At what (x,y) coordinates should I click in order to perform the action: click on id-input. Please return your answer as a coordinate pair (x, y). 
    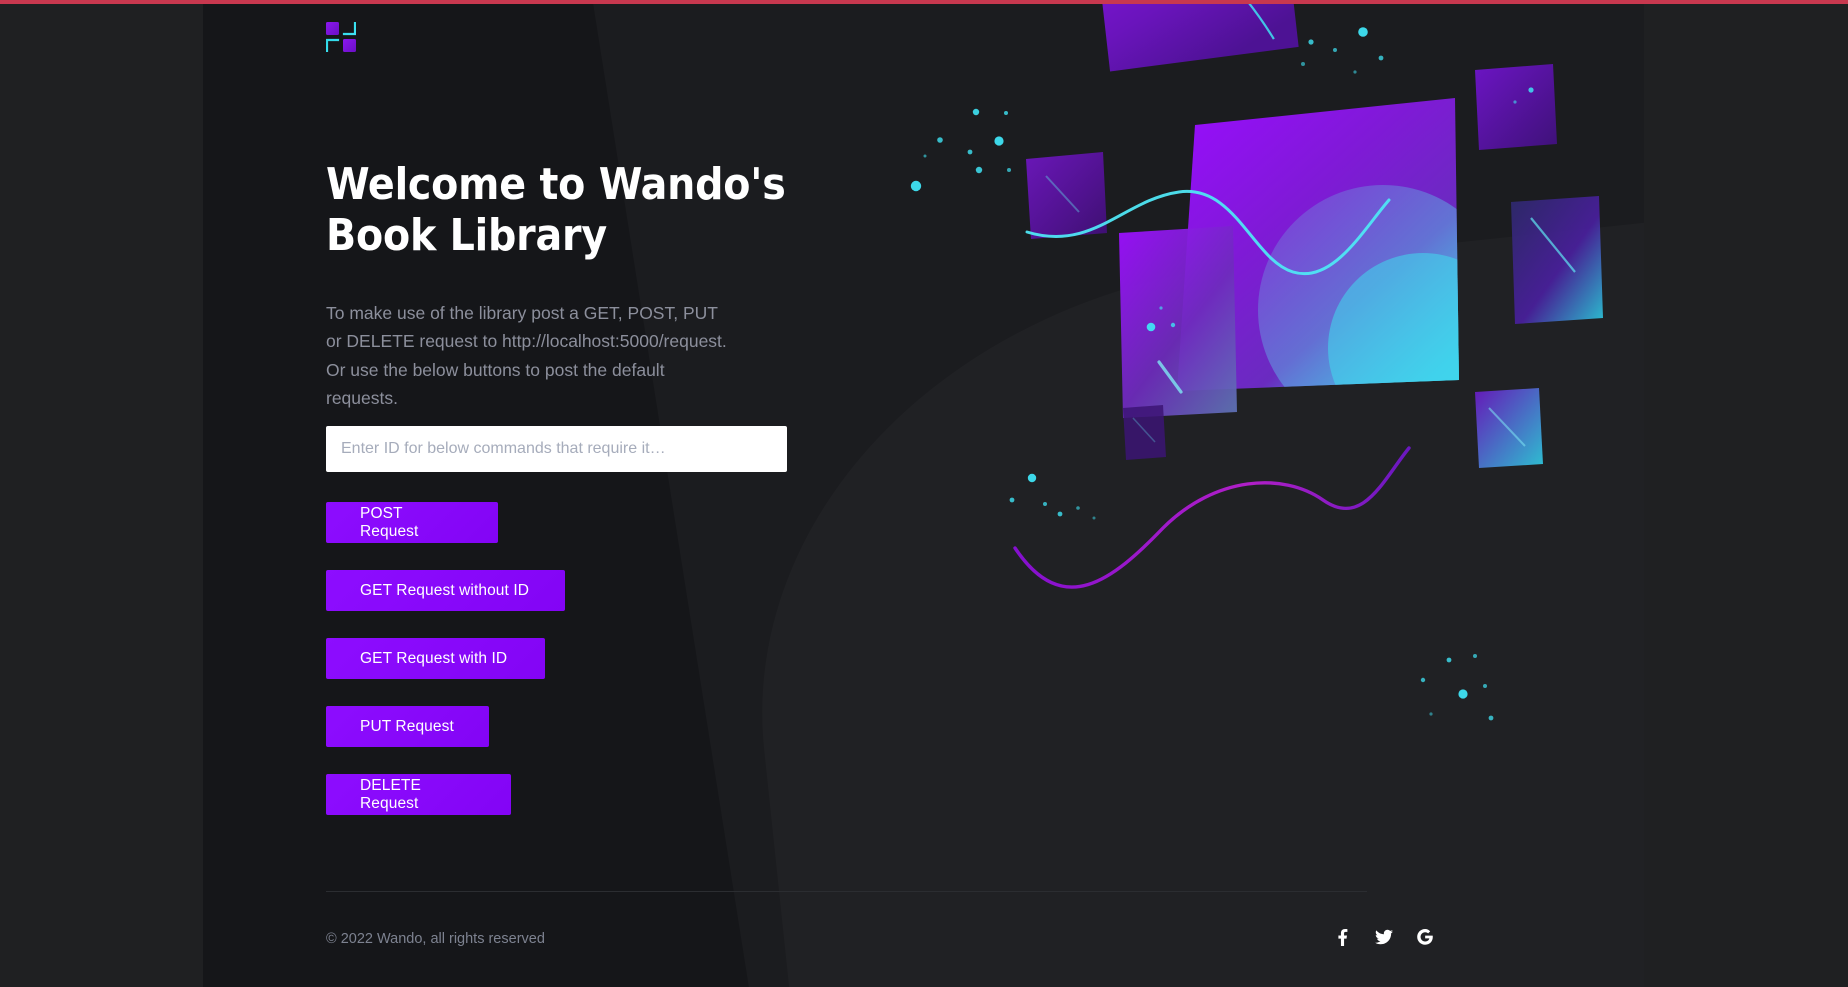
    Looking at the image, I should click on (556, 449).